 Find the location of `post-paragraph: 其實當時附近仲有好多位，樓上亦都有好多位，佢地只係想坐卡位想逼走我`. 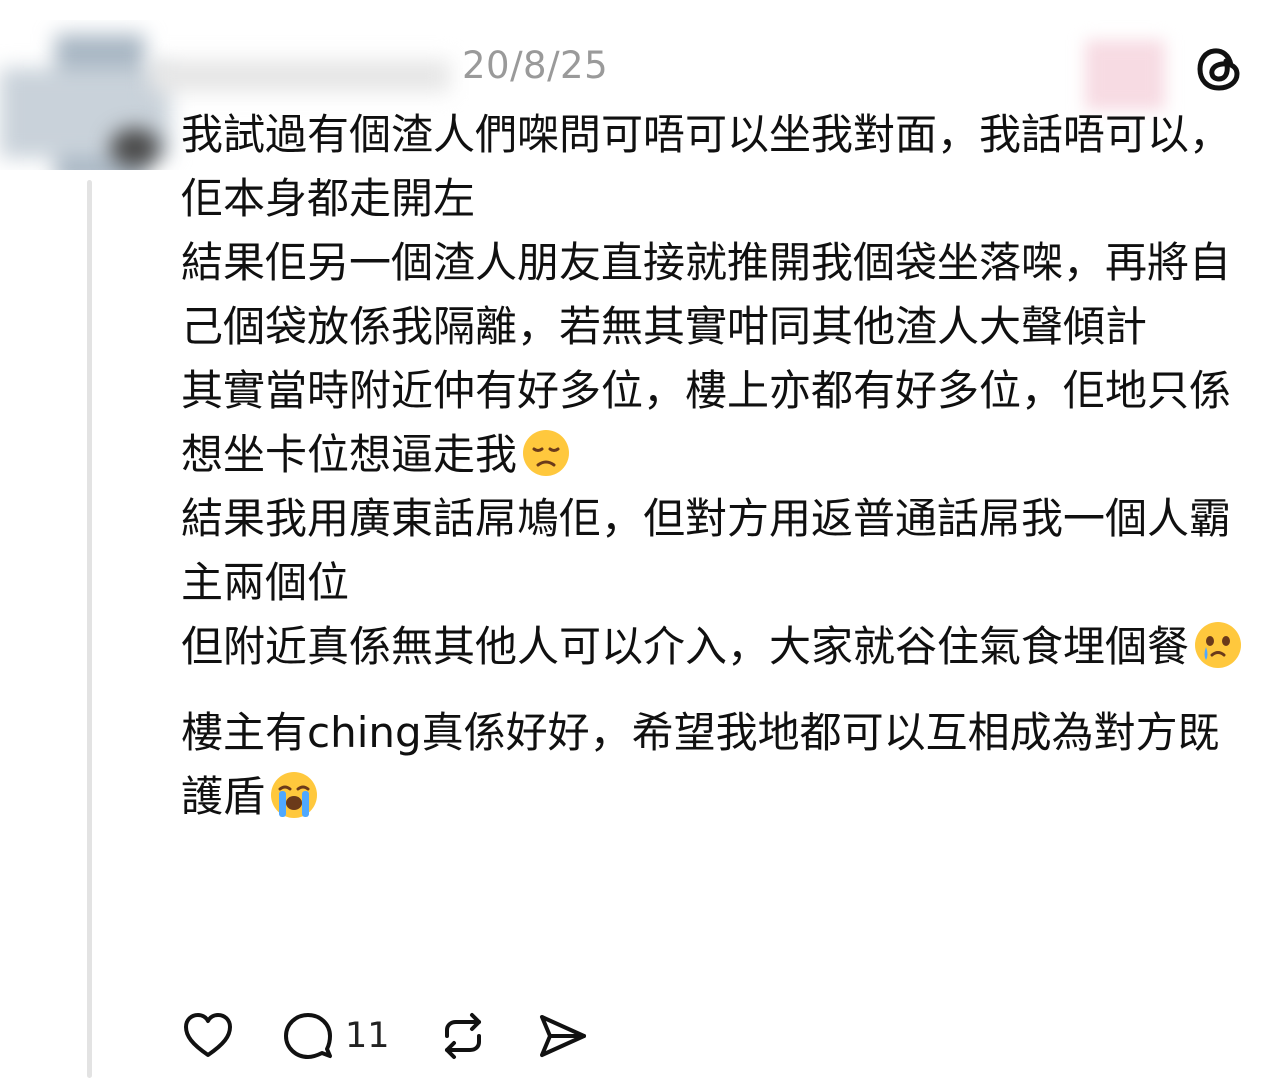

post-paragraph: 其實當時附近仲有好多位，樓上亦都有好多位，佢地只係想坐卡位想逼走我 is located at coordinates (706, 422).